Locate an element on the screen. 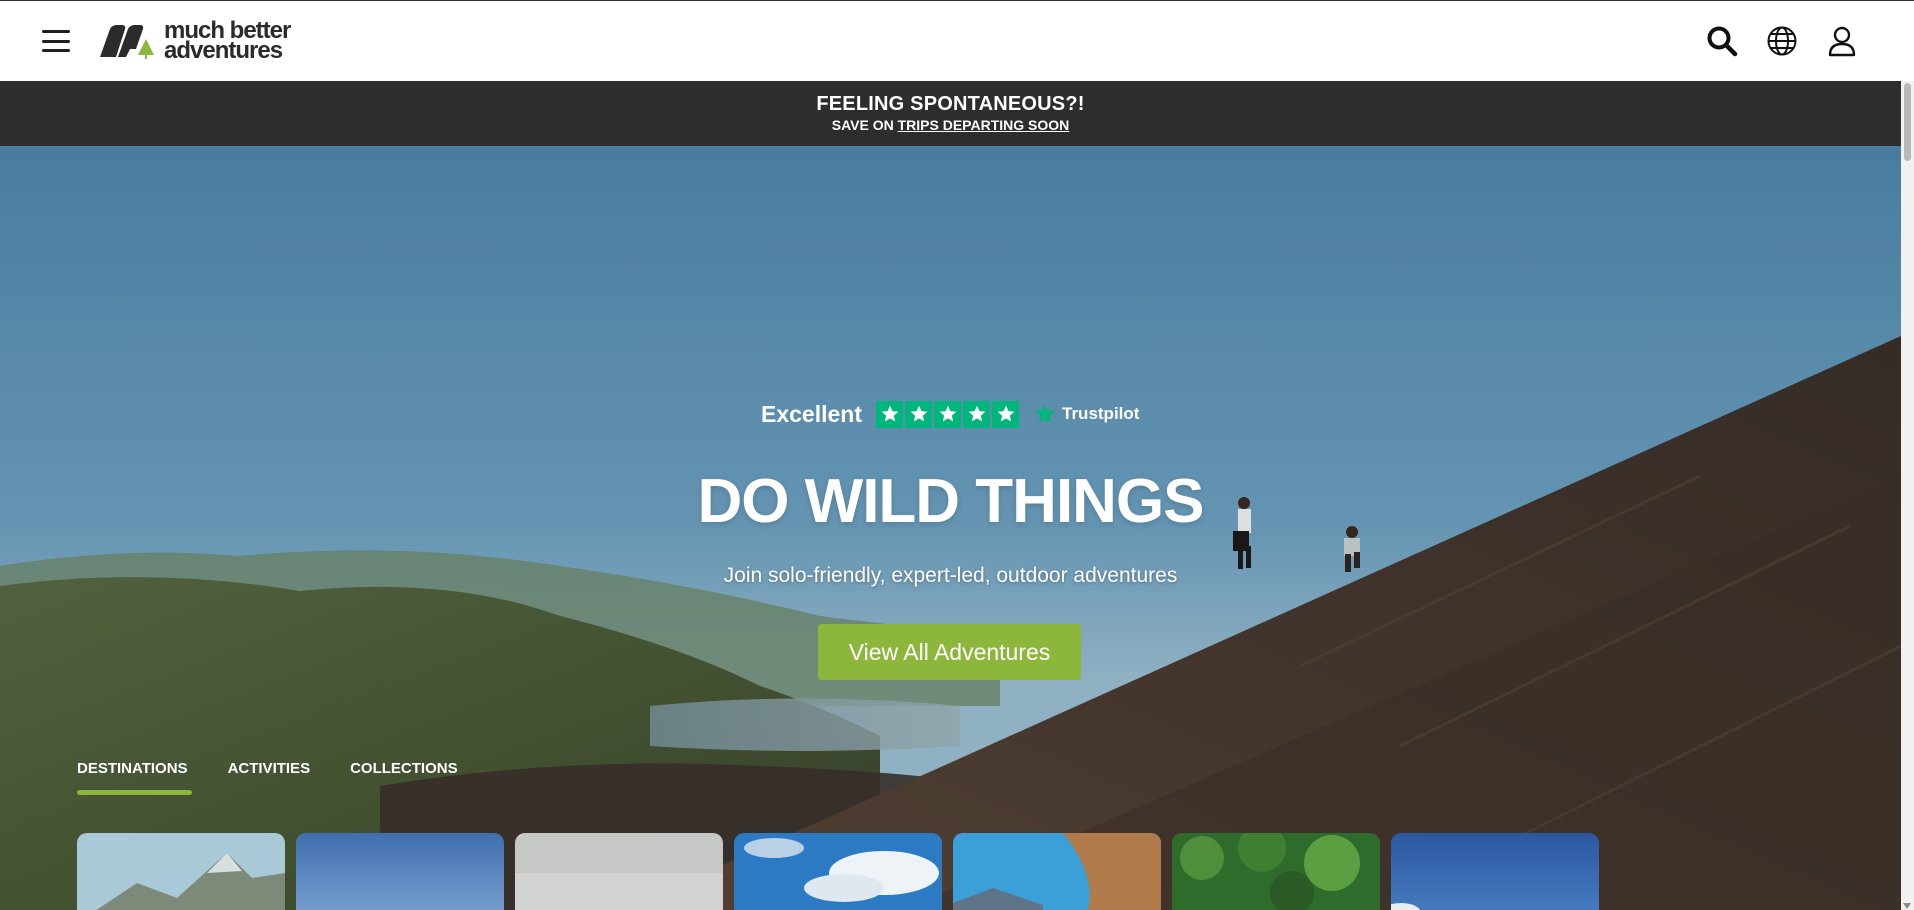 This screenshot has width=1914, height=910. site-logo: much better adventures is located at coordinates (193, 41).